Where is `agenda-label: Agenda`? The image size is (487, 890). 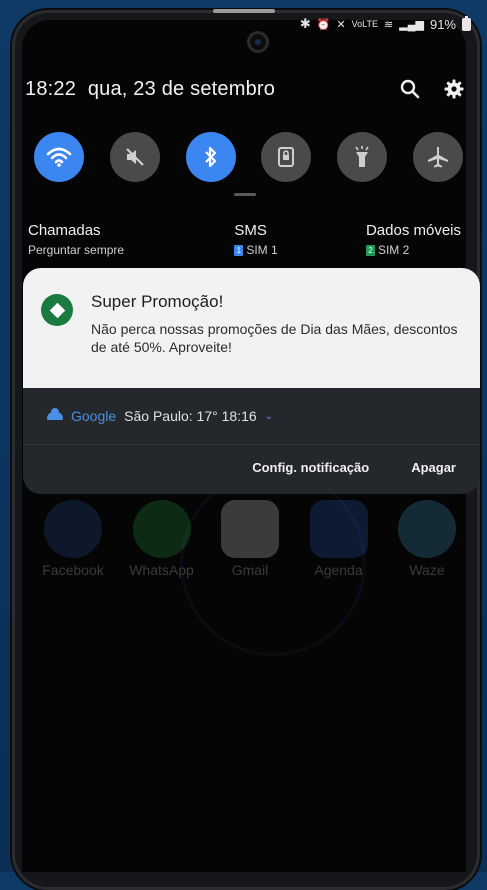 agenda-label: Agenda is located at coordinates (338, 570).